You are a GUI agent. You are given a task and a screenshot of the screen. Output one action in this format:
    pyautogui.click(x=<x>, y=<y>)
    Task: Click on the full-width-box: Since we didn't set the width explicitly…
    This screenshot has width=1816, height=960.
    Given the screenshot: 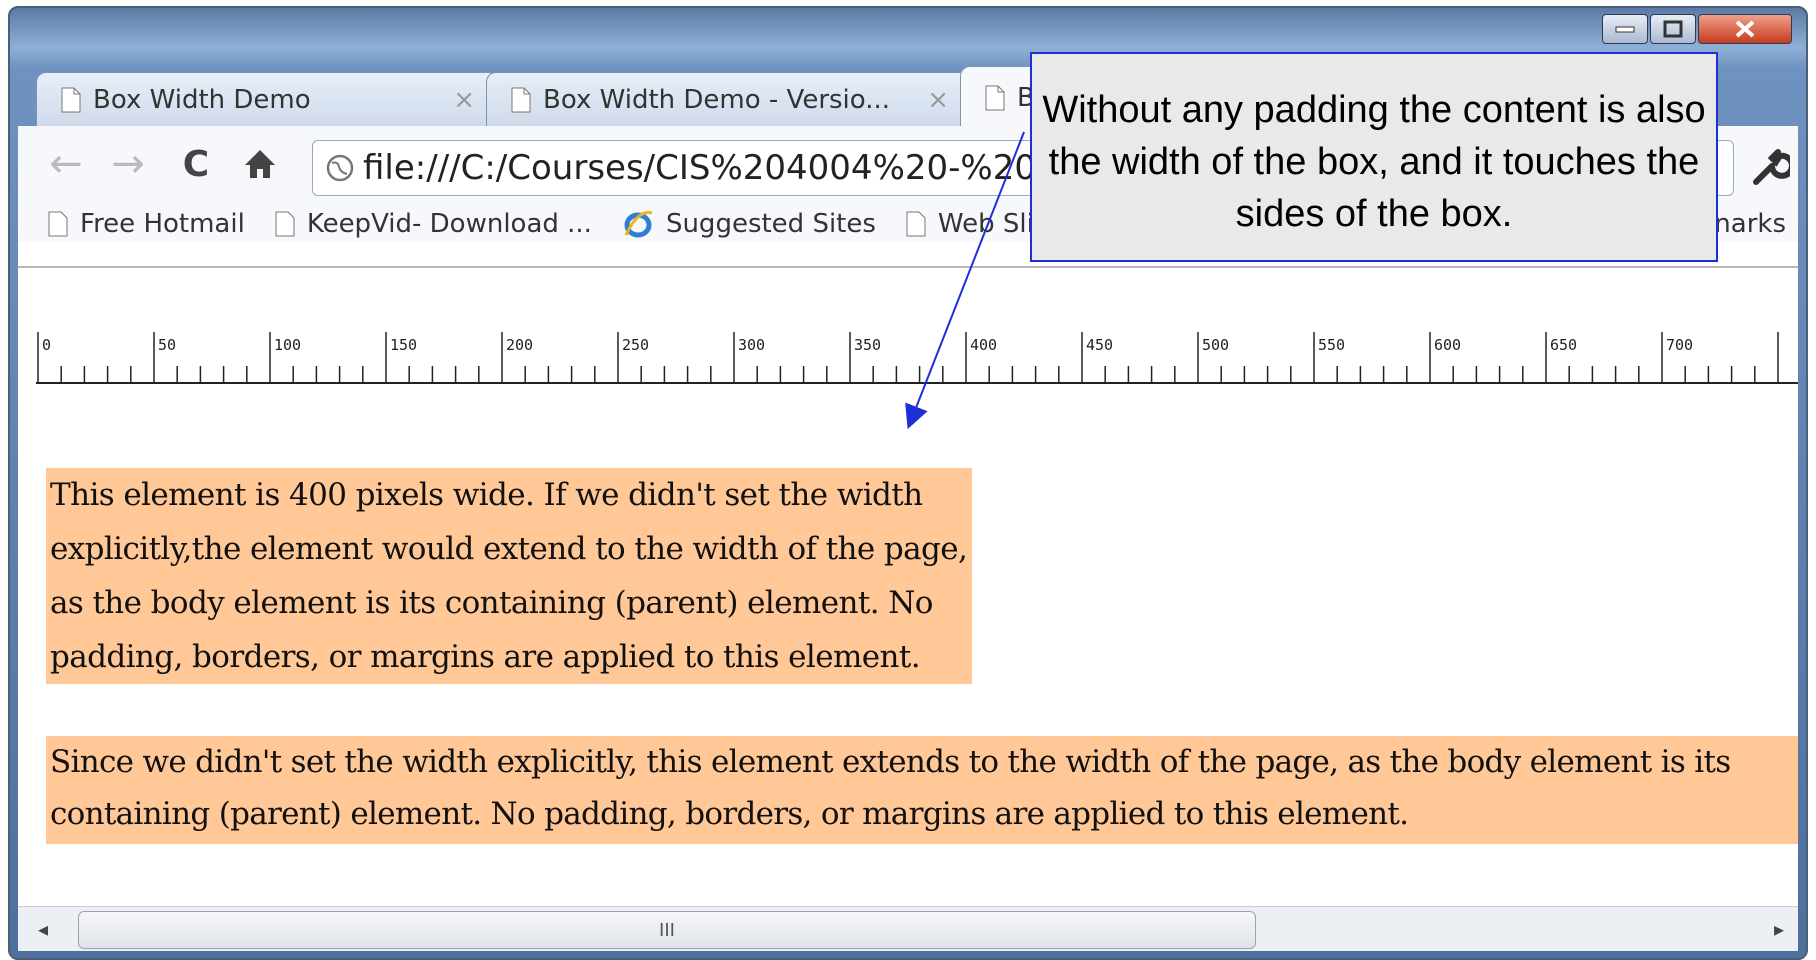 What is the action you would take?
    pyautogui.click(x=922, y=790)
    